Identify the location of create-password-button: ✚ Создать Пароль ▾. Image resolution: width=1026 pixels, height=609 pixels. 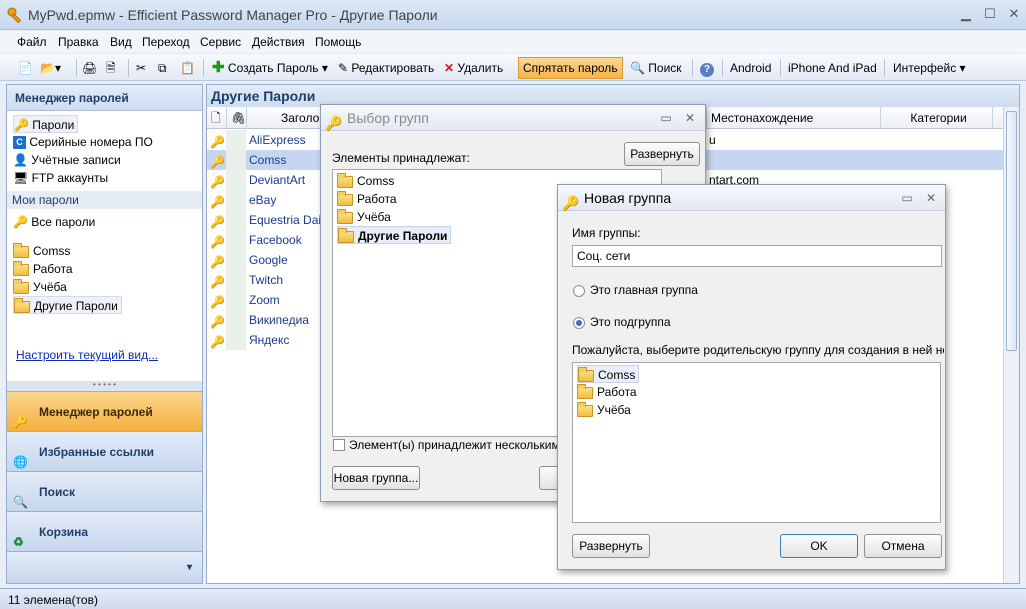
(270, 68).